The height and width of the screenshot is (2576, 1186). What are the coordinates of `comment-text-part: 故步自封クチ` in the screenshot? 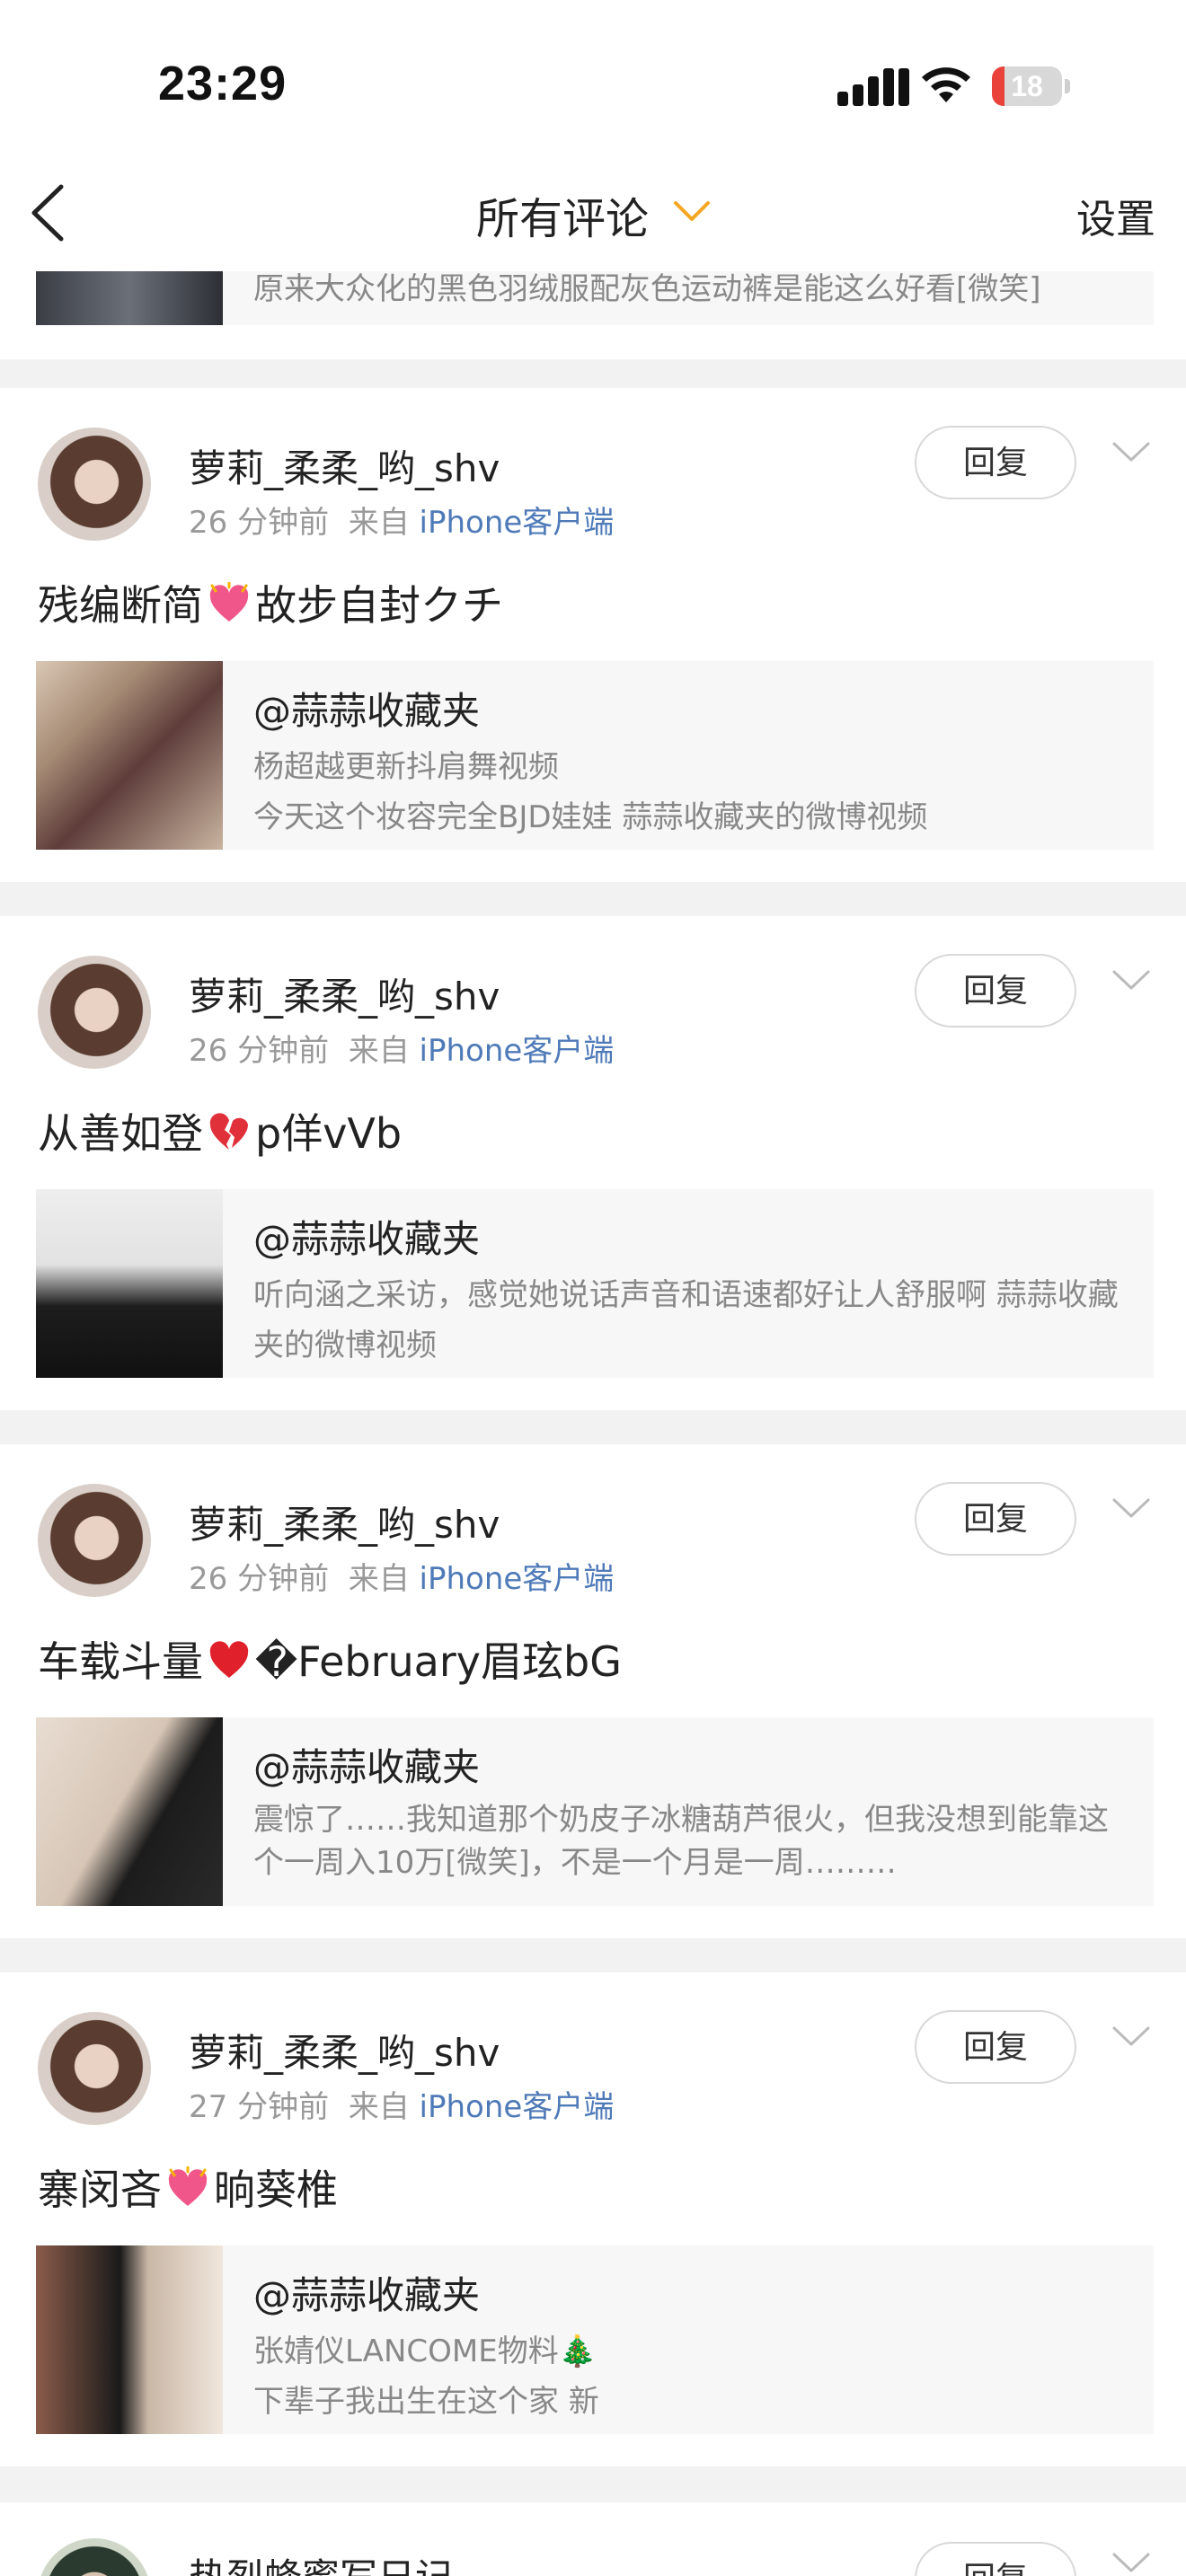 It's located at (379, 605).